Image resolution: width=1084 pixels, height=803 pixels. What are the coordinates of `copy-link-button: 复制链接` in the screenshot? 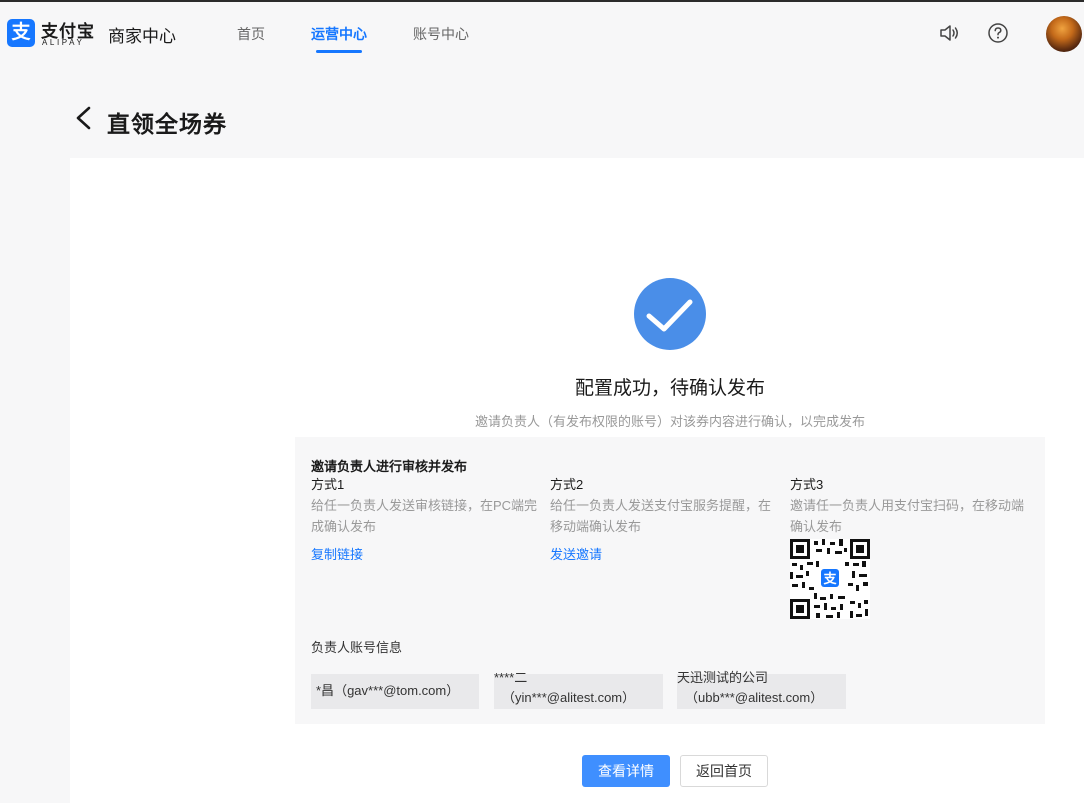 It's located at (337, 553).